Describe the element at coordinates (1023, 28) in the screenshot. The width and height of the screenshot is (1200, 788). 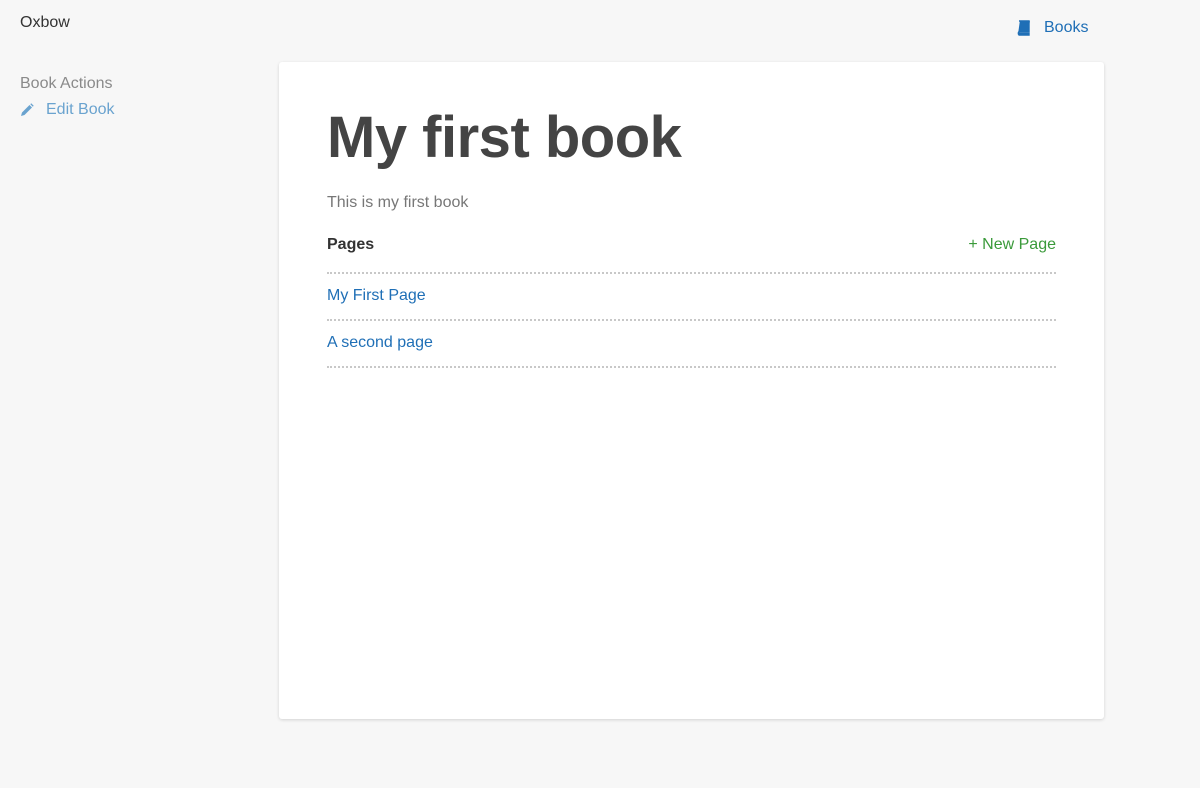
I see `book-icon` at that location.